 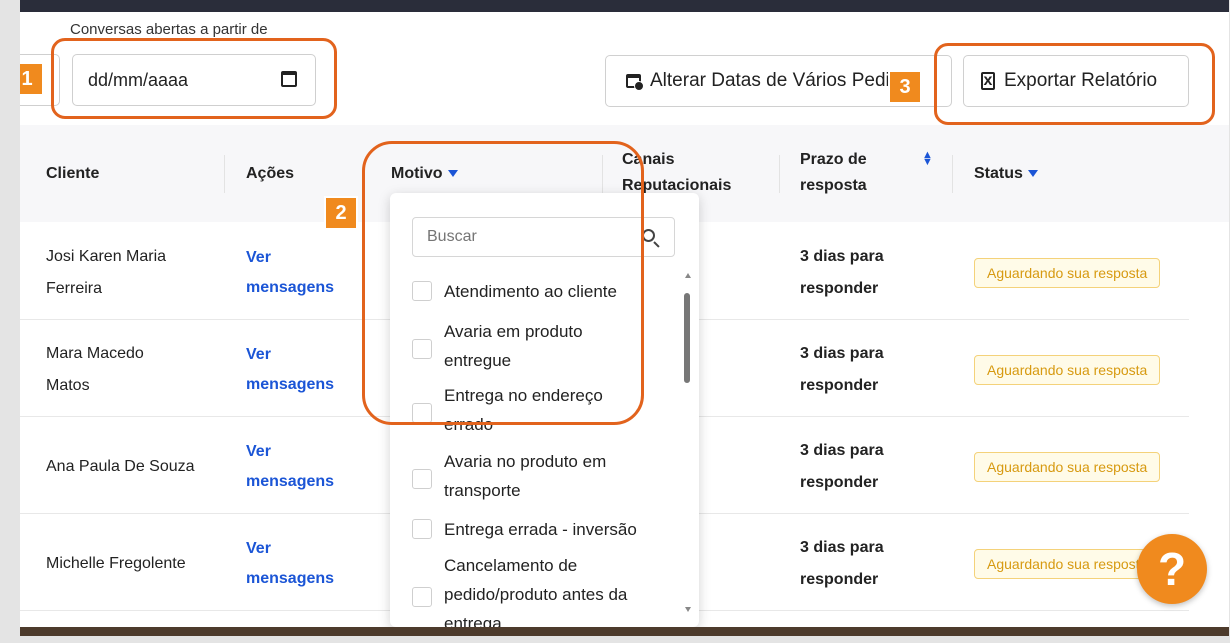 What do you see at coordinates (169, 29) in the screenshot?
I see `date-filter-label: Conversas abertas a partir de` at bounding box center [169, 29].